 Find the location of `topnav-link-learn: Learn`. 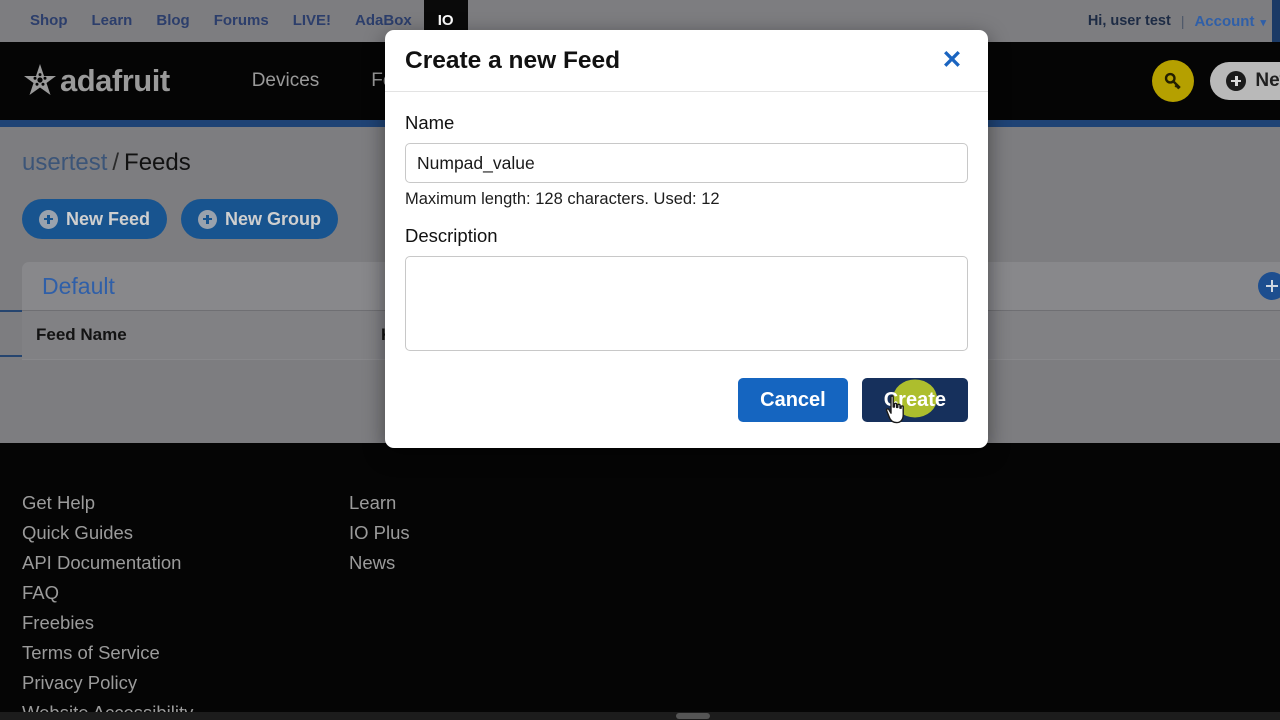

topnav-link-learn: Learn is located at coordinates (112, 21).